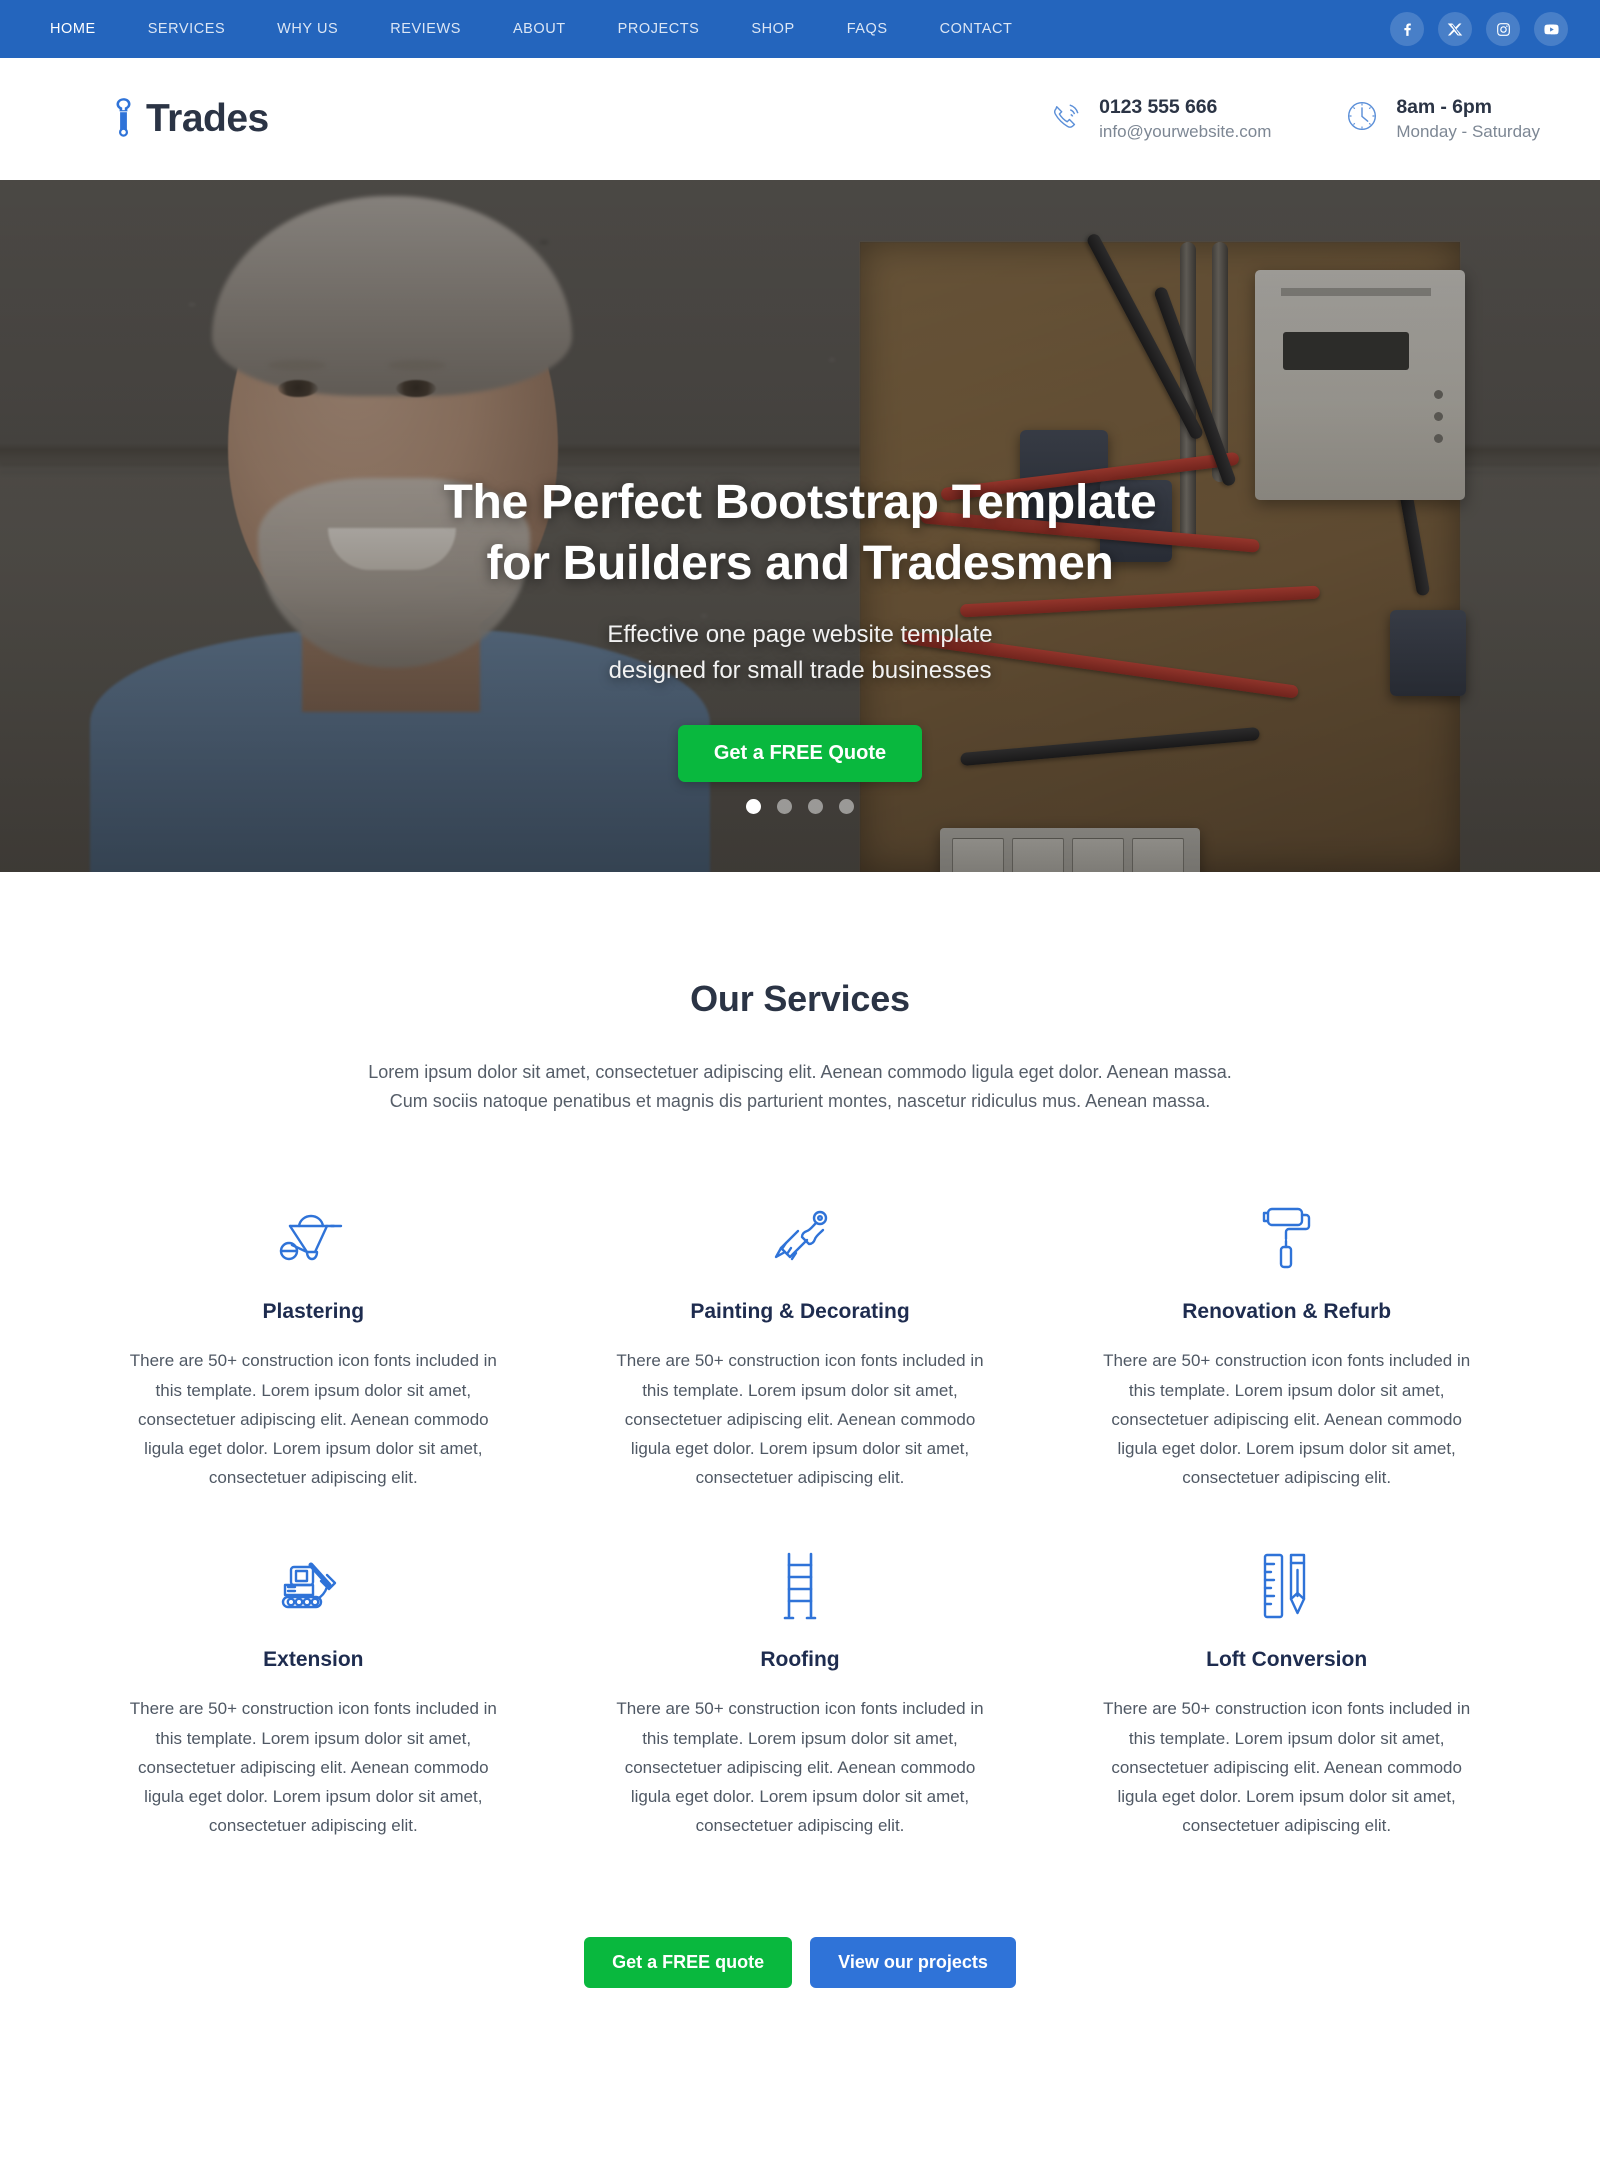  What do you see at coordinates (1468, 131) in the screenshot?
I see `opening-days: Monday - Saturday` at bounding box center [1468, 131].